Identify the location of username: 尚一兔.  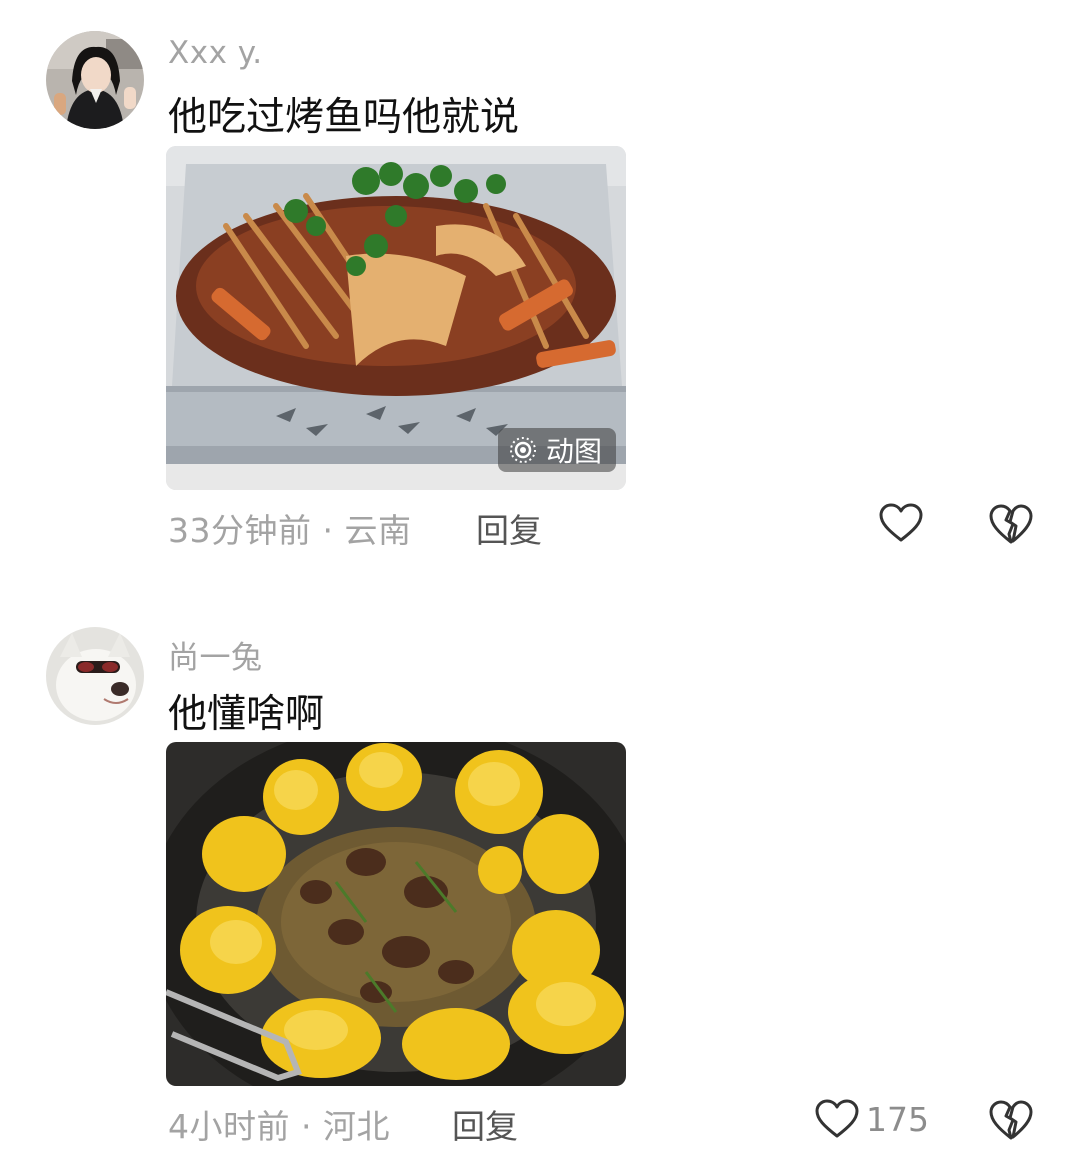
(215, 654).